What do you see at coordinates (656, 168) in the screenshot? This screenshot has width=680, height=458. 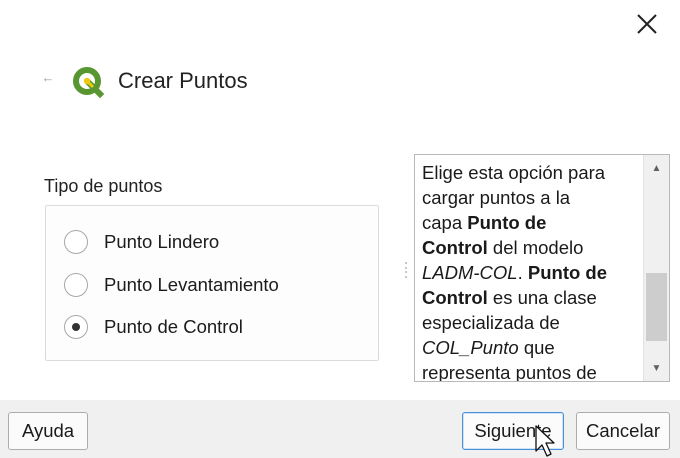 I see `scroll-up-icon: ▲` at bounding box center [656, 168].